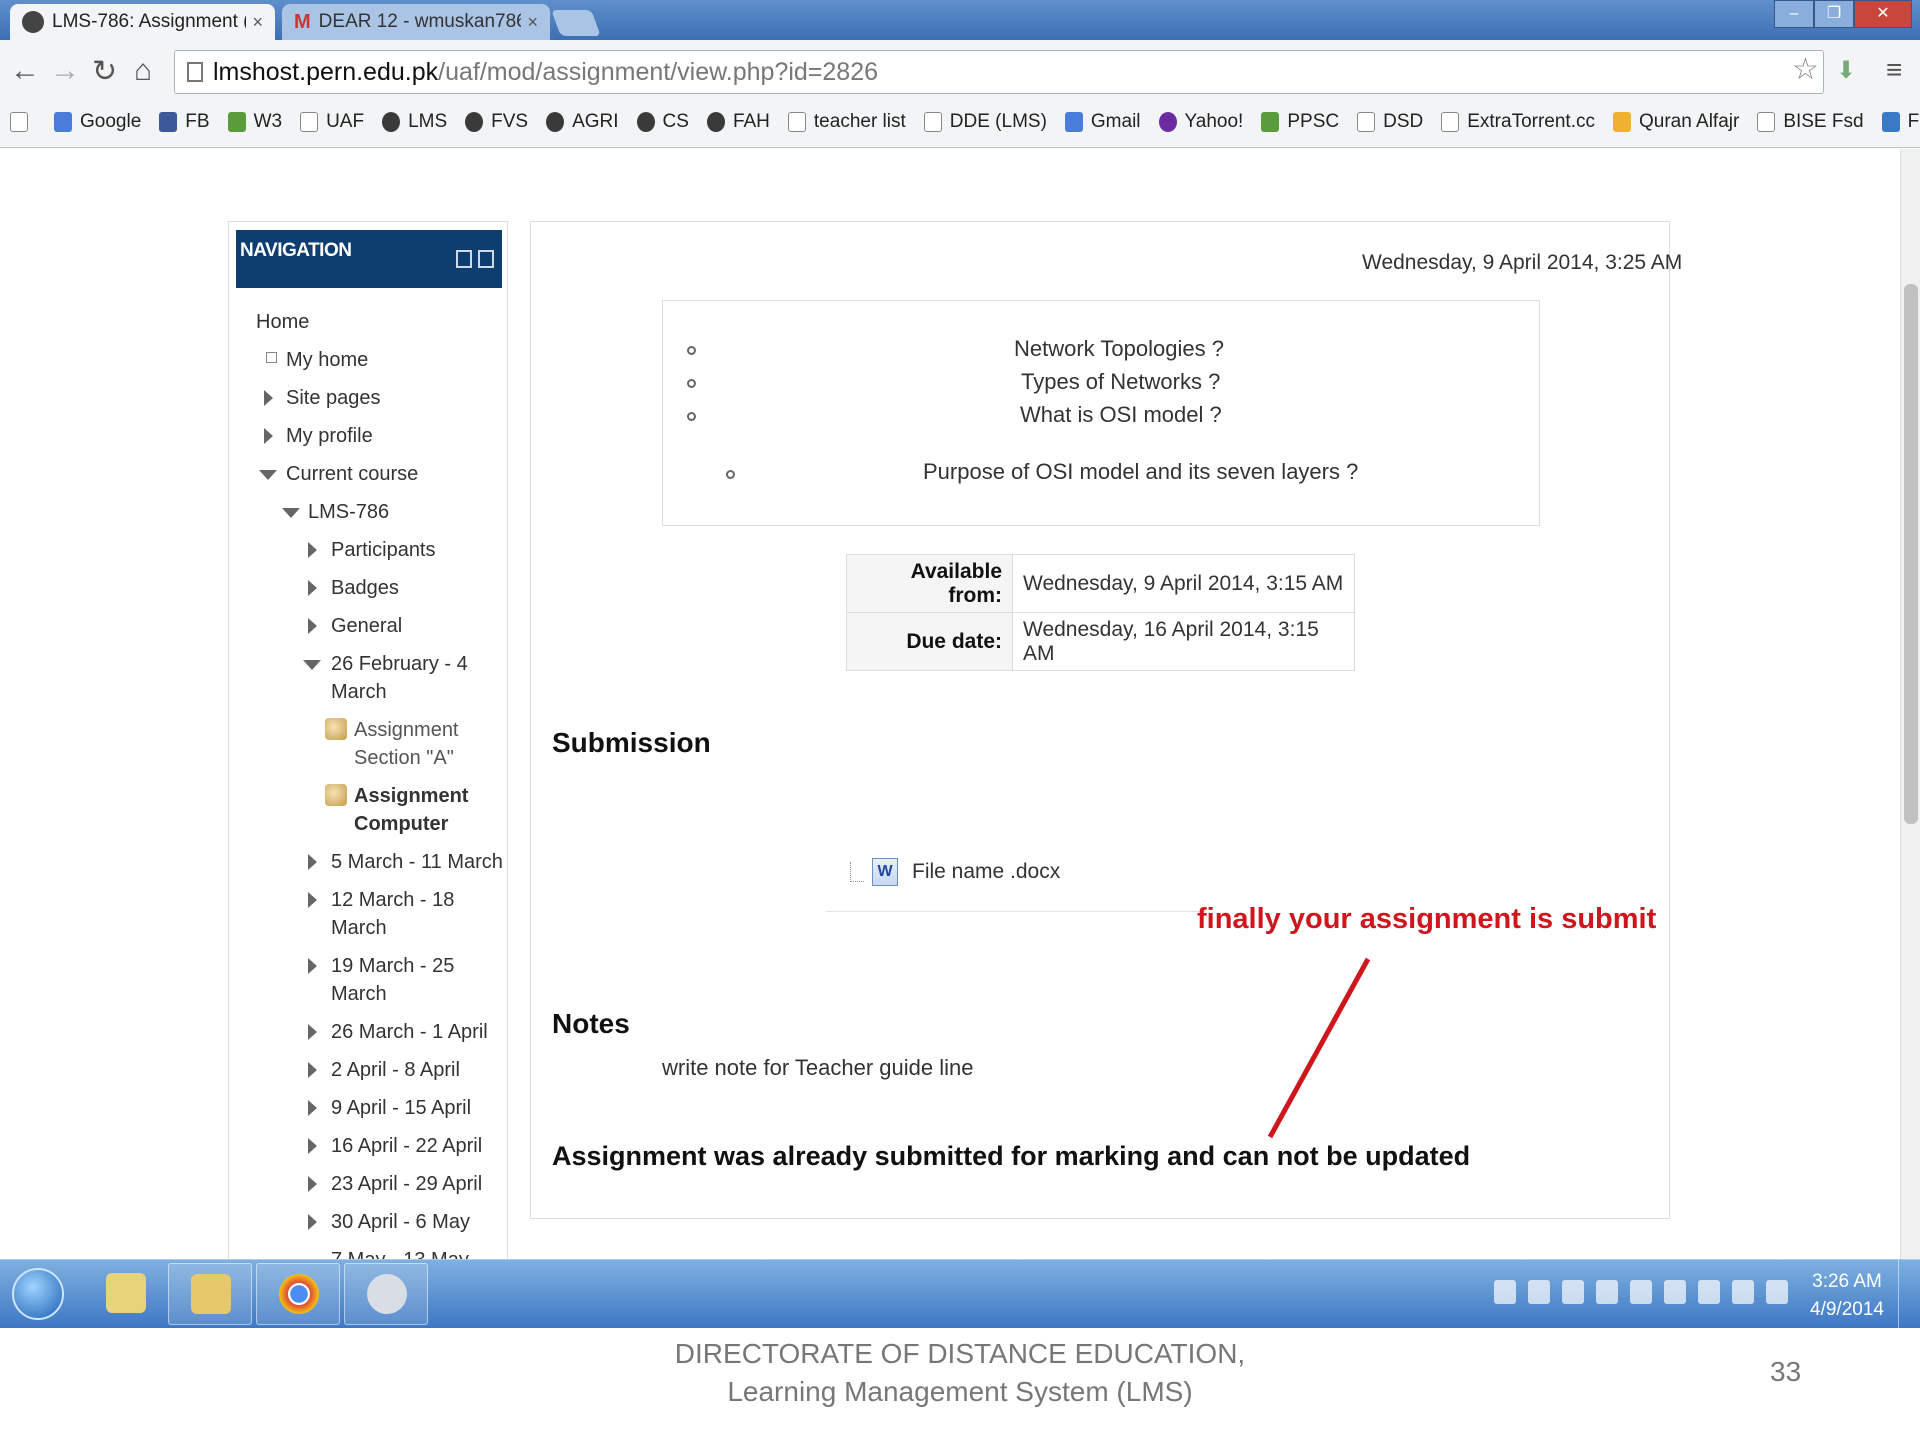  Describe the element at coordinates (1909, 1294) in the screenshot. I see `show-desktop-button` at that location.